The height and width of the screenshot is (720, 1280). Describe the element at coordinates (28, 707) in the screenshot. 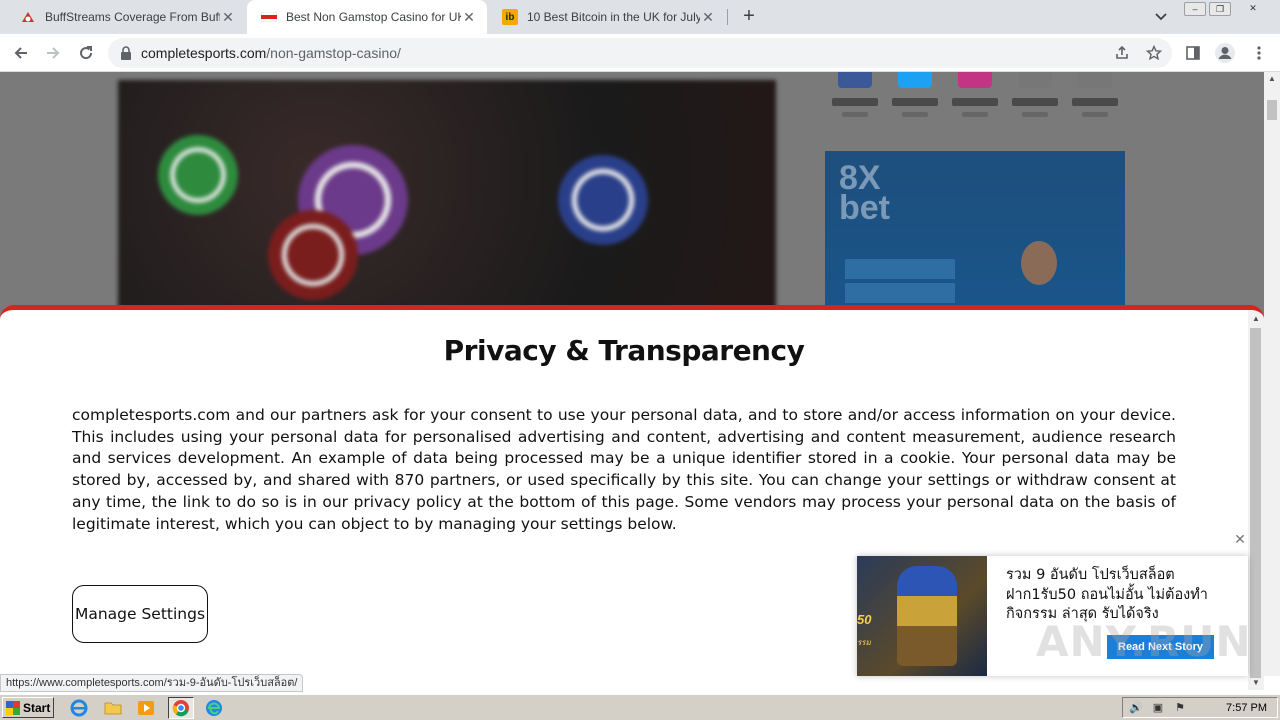

I see `start-button: Start` at that location.